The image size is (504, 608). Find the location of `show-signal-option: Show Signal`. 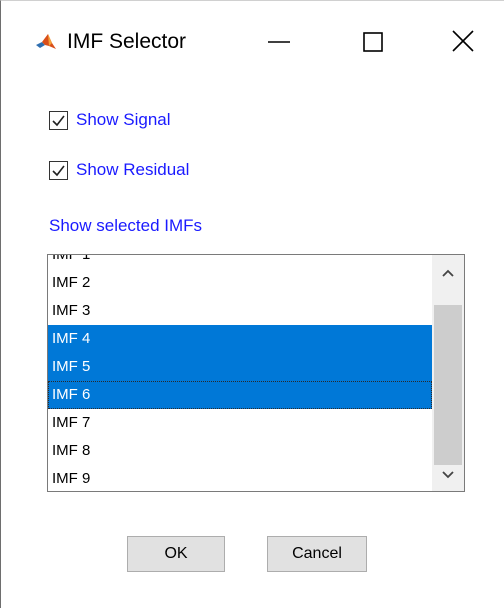

show-signal-option: Show Signal is located at coordinates (110, 120).